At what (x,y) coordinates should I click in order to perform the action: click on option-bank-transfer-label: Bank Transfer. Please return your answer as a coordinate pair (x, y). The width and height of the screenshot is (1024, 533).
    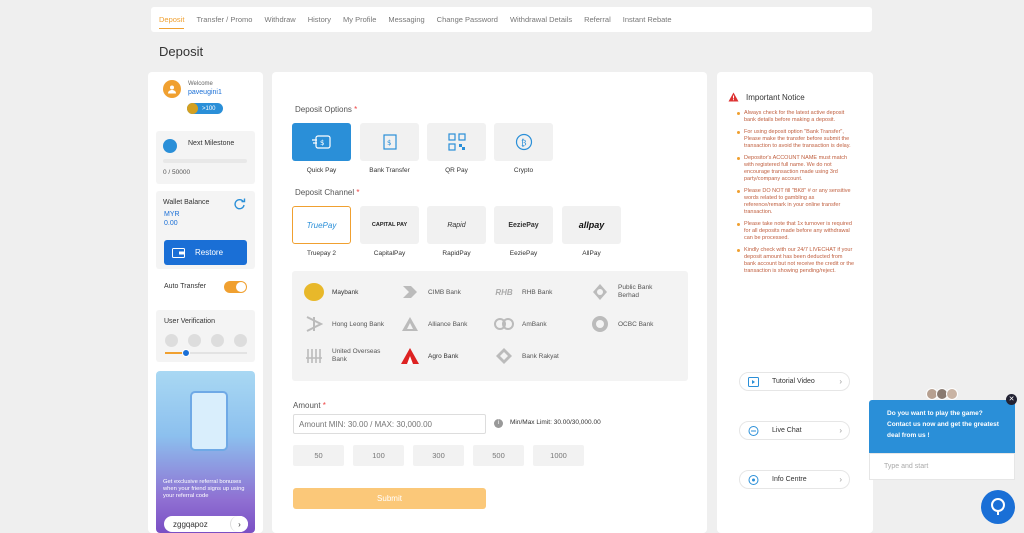
    Looking at the image, I should click on (389, 170).